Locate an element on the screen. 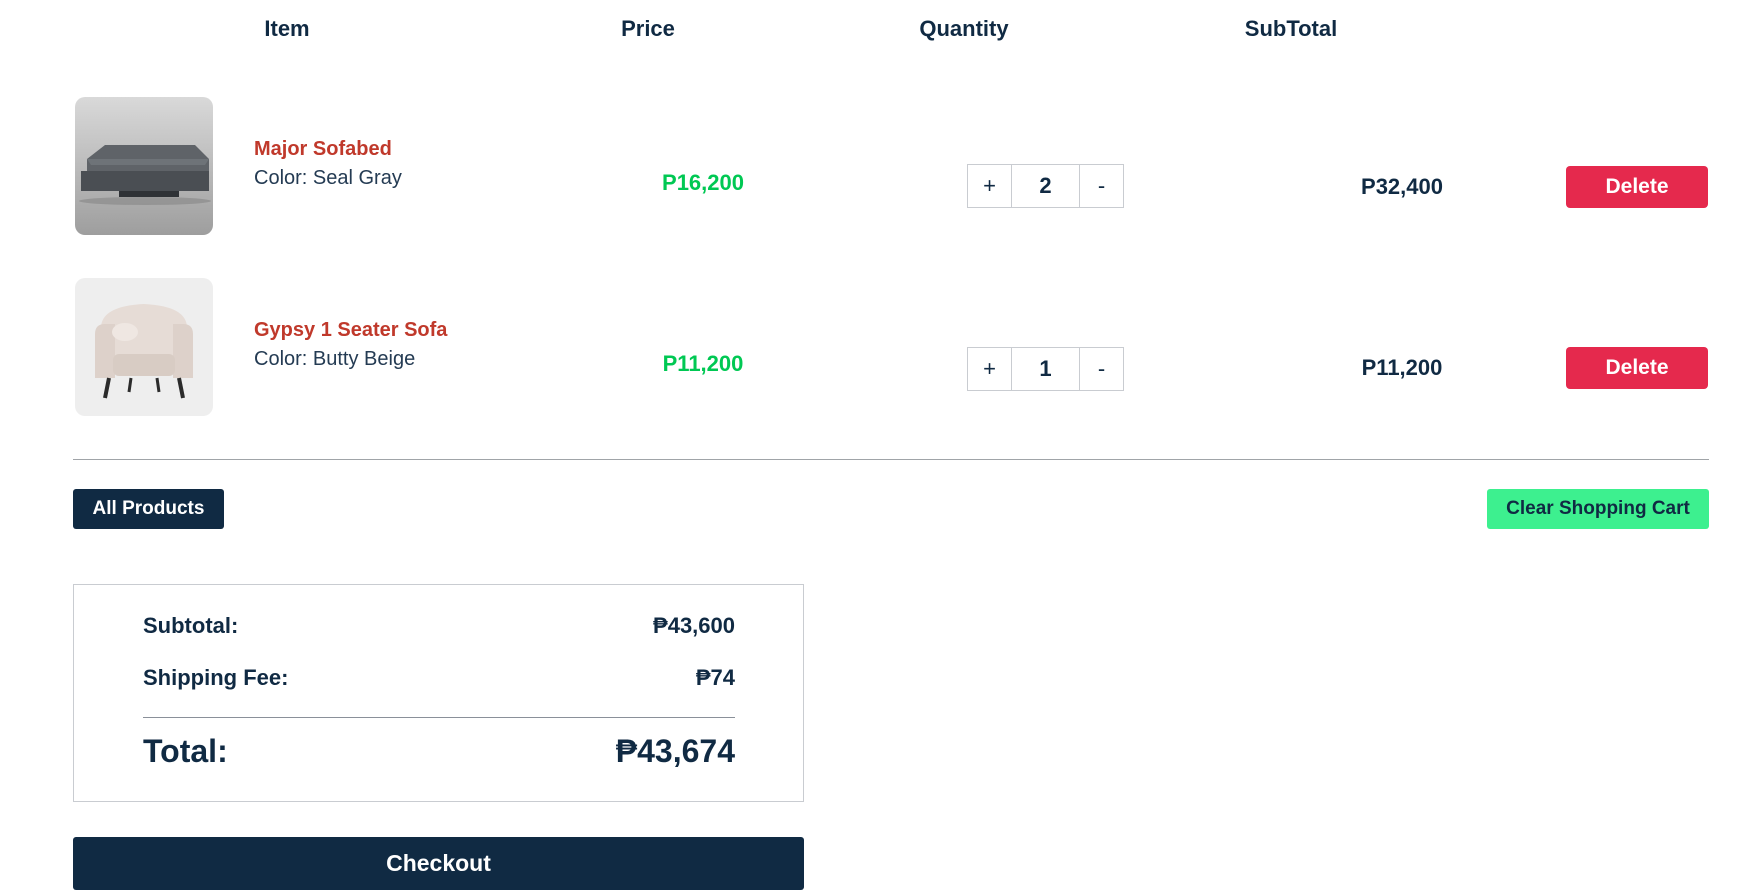 The width and height of the screenshot is (1747, 892). sofabed-image is located at coordinates (144, 166).